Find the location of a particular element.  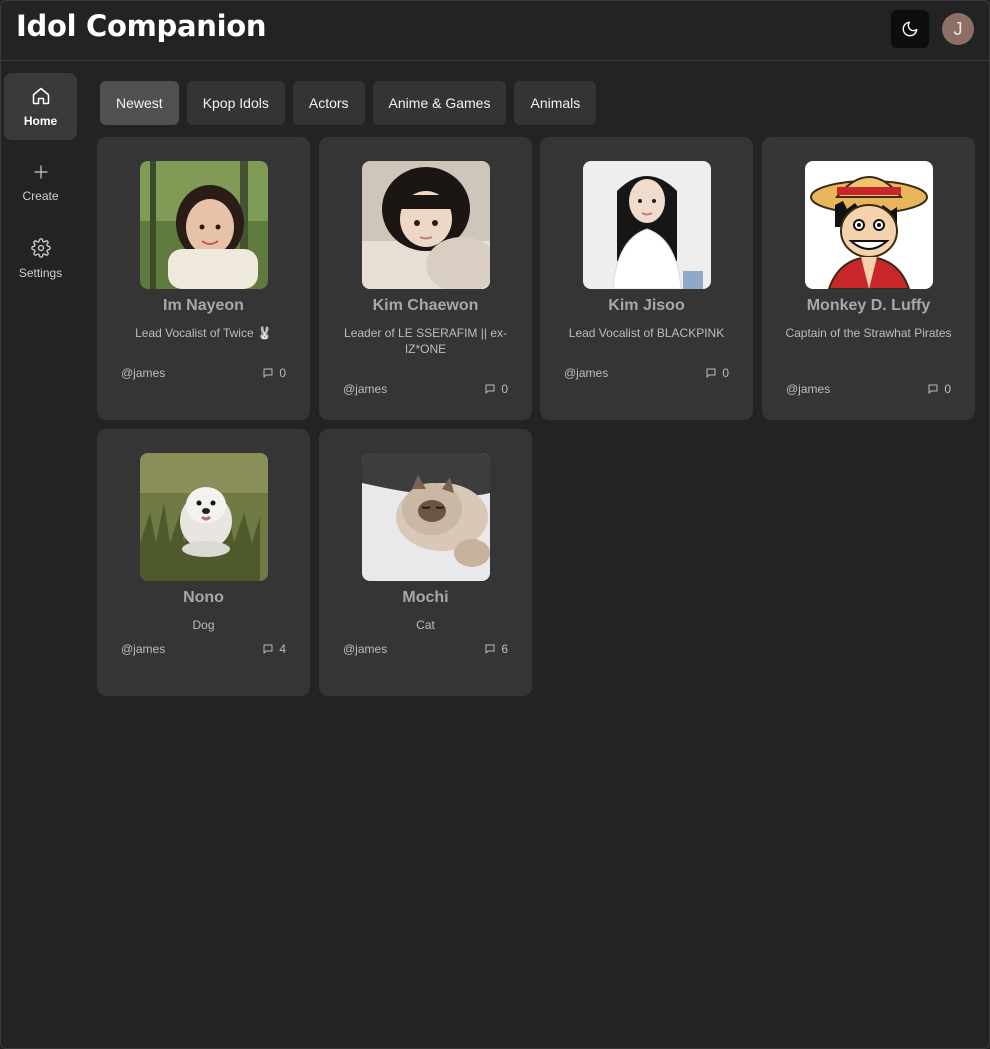

character-card: Mochi Cat @james 6 is located at coordinates (425, 562).